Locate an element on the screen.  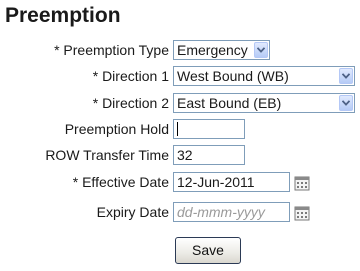
expiry-date-row: Expiry Date dd-mmm-yyyy is located at coordinates (180, 212).